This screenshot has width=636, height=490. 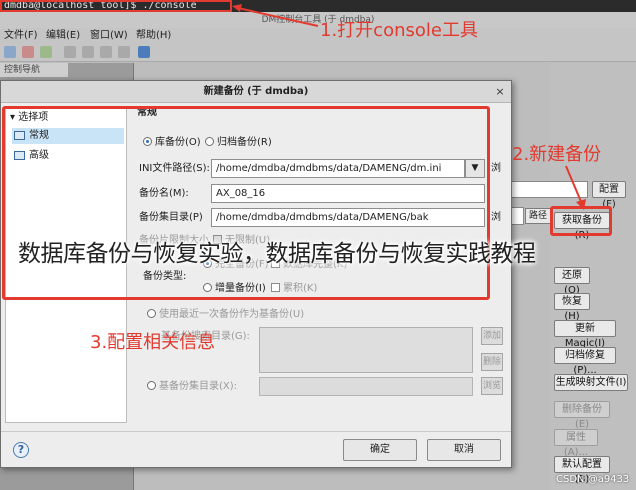 I want to click on dir-browse-button: 浏, so click(x=496, y=218).